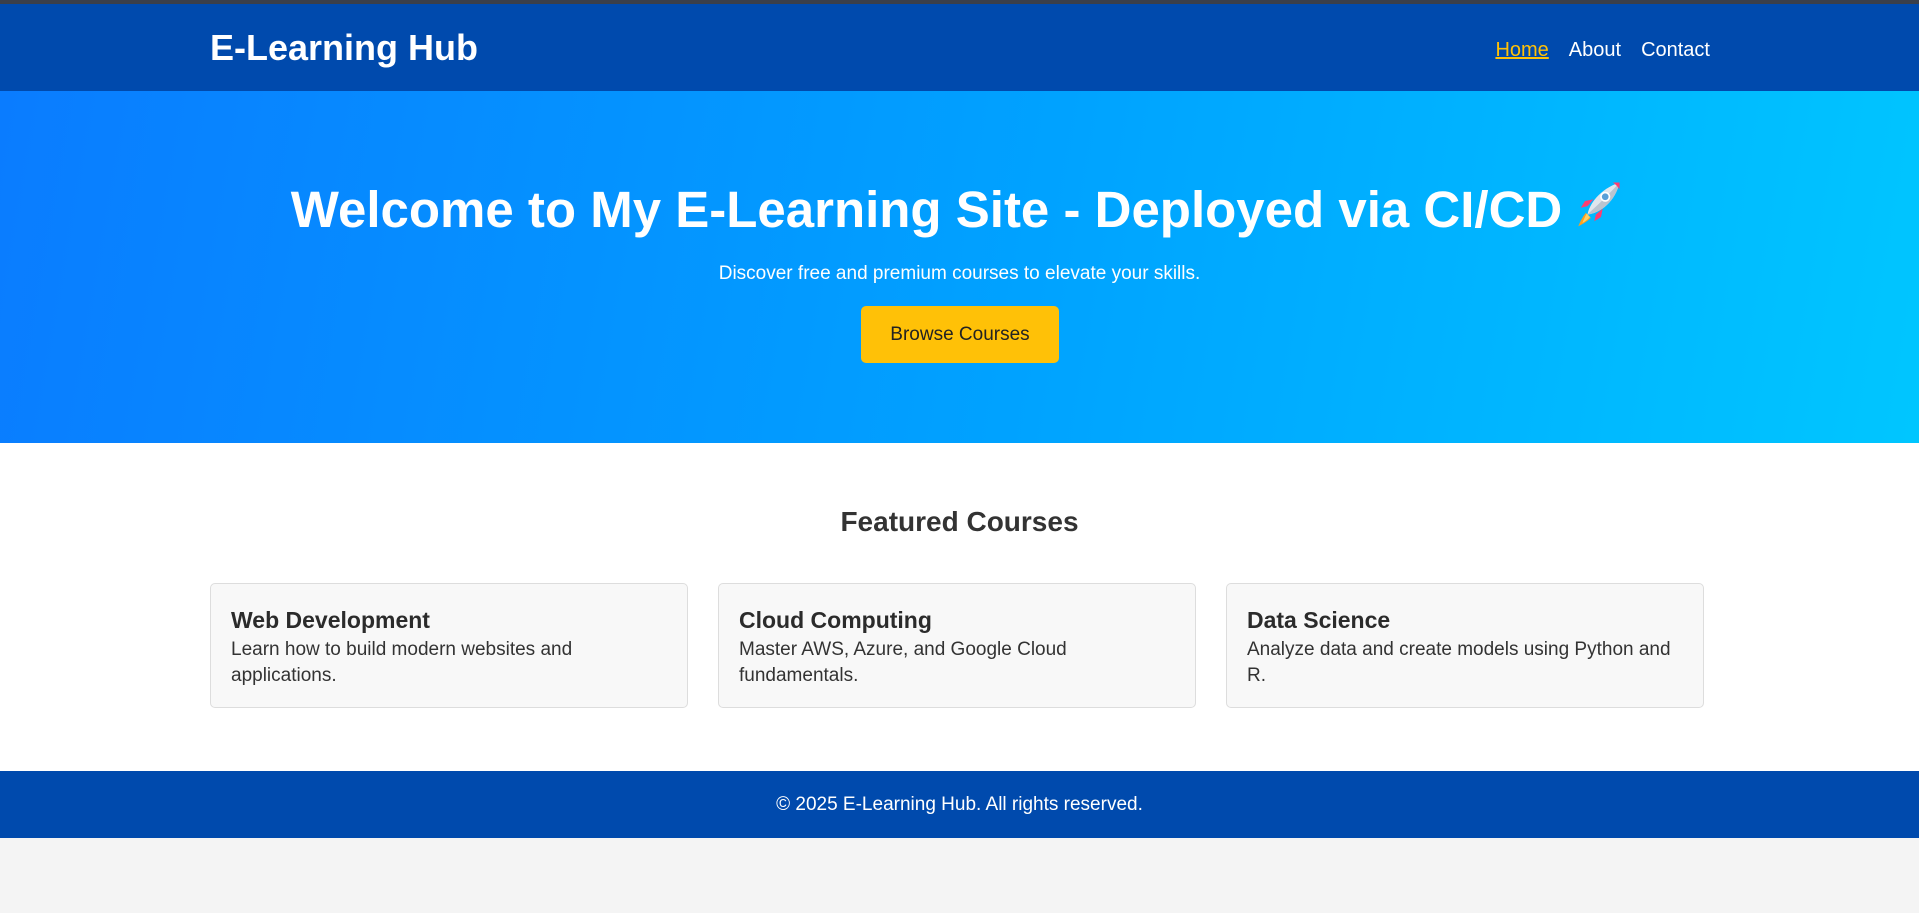 Image resolution: width=1919 pixels, height=913 pixels. Describe the element at coordinates (330, 620) in the screenshot. I see `course-card-title: Web Development` at that location.